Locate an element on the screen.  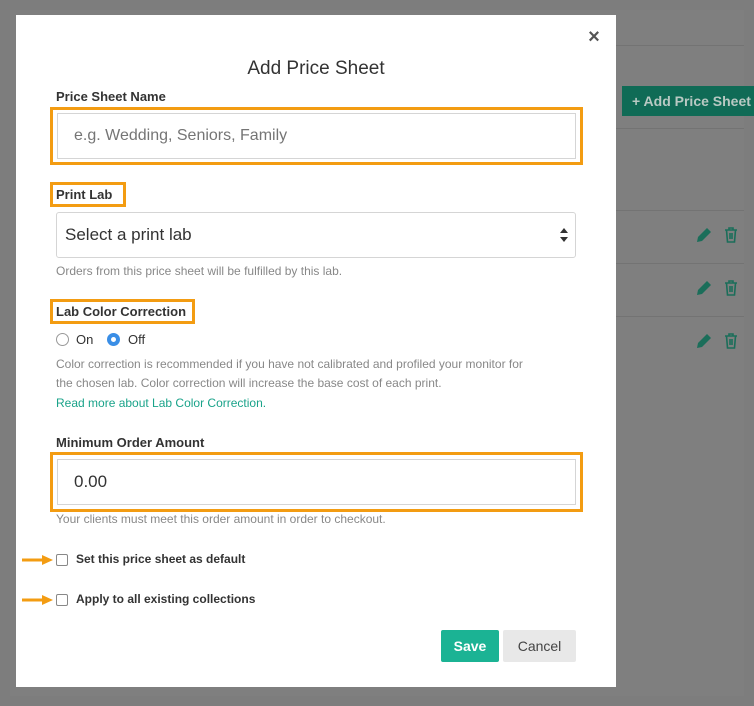
price-sheet-name-input is located at coordinates (316, 136).